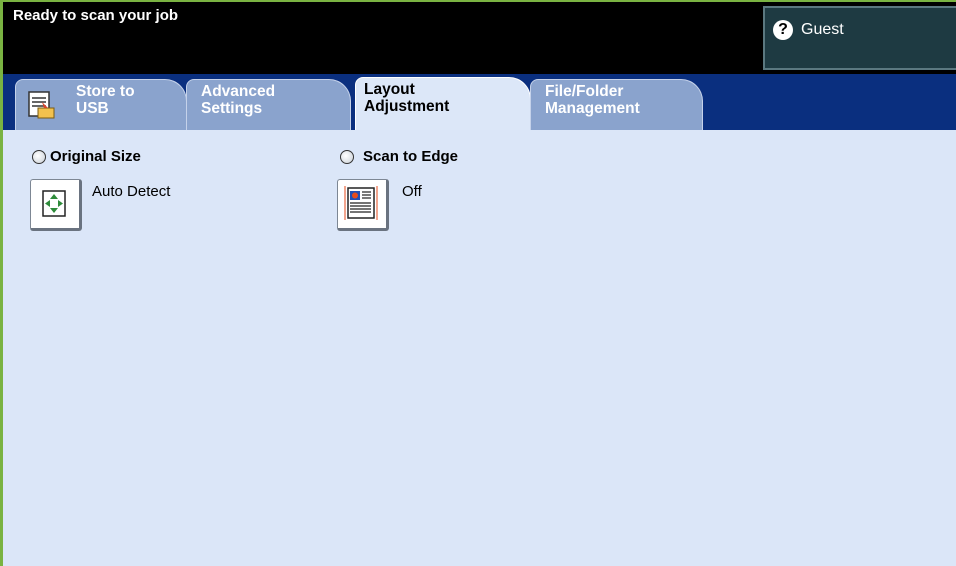  I want to click on scan-to-edge-value: Off, so click(412, 191).